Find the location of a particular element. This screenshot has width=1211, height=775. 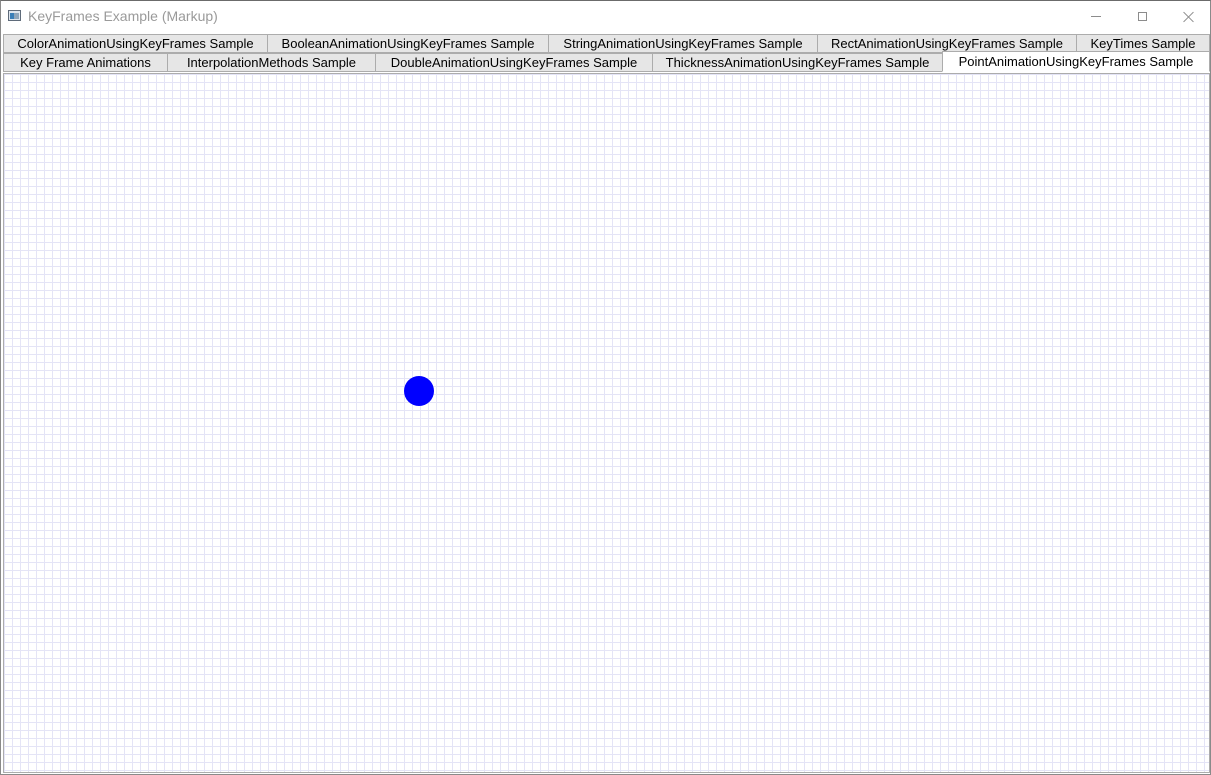

tab-double-animation: DoubleAnimationUsingKeyFrames Sample is located at coordinates (514, 62).